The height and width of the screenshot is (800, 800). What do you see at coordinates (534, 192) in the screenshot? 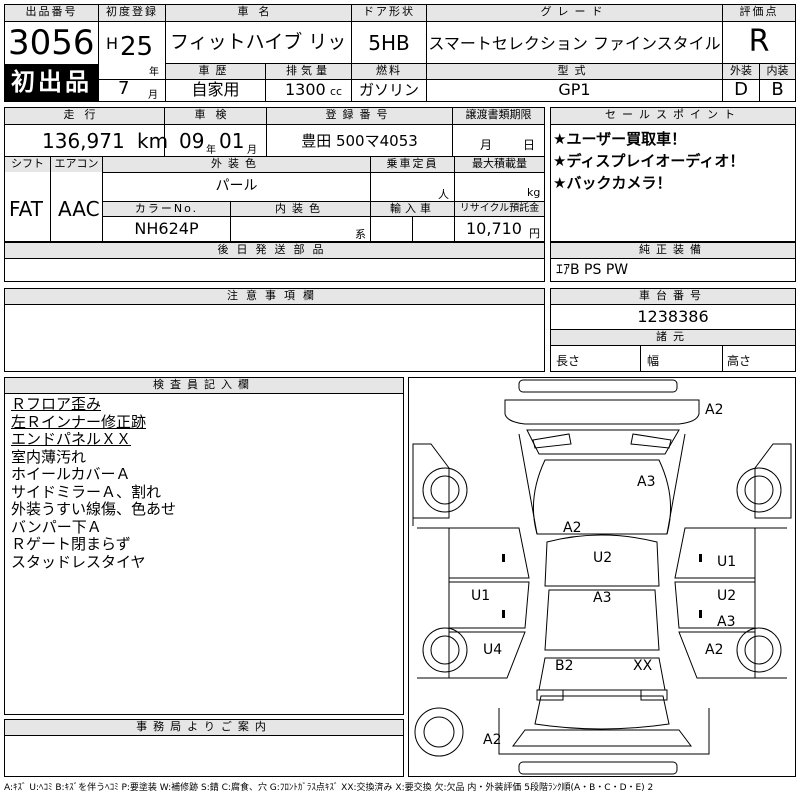
I see `max-load-unit: kg` at bounding box center [534, 192].